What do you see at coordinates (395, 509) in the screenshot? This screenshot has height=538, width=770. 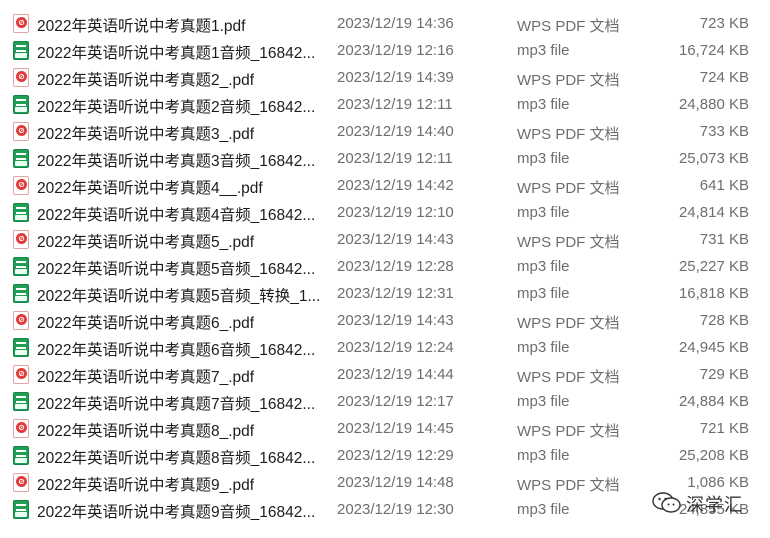 I see `file-date: 2023/12/19 12:30` at bounding box center [395, 509].